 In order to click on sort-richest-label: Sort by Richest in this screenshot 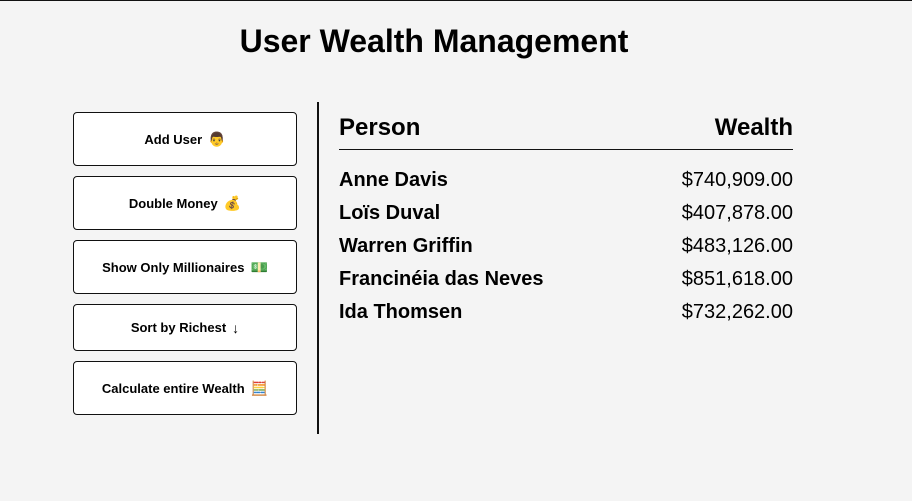, I will do `click(178, 327)`.